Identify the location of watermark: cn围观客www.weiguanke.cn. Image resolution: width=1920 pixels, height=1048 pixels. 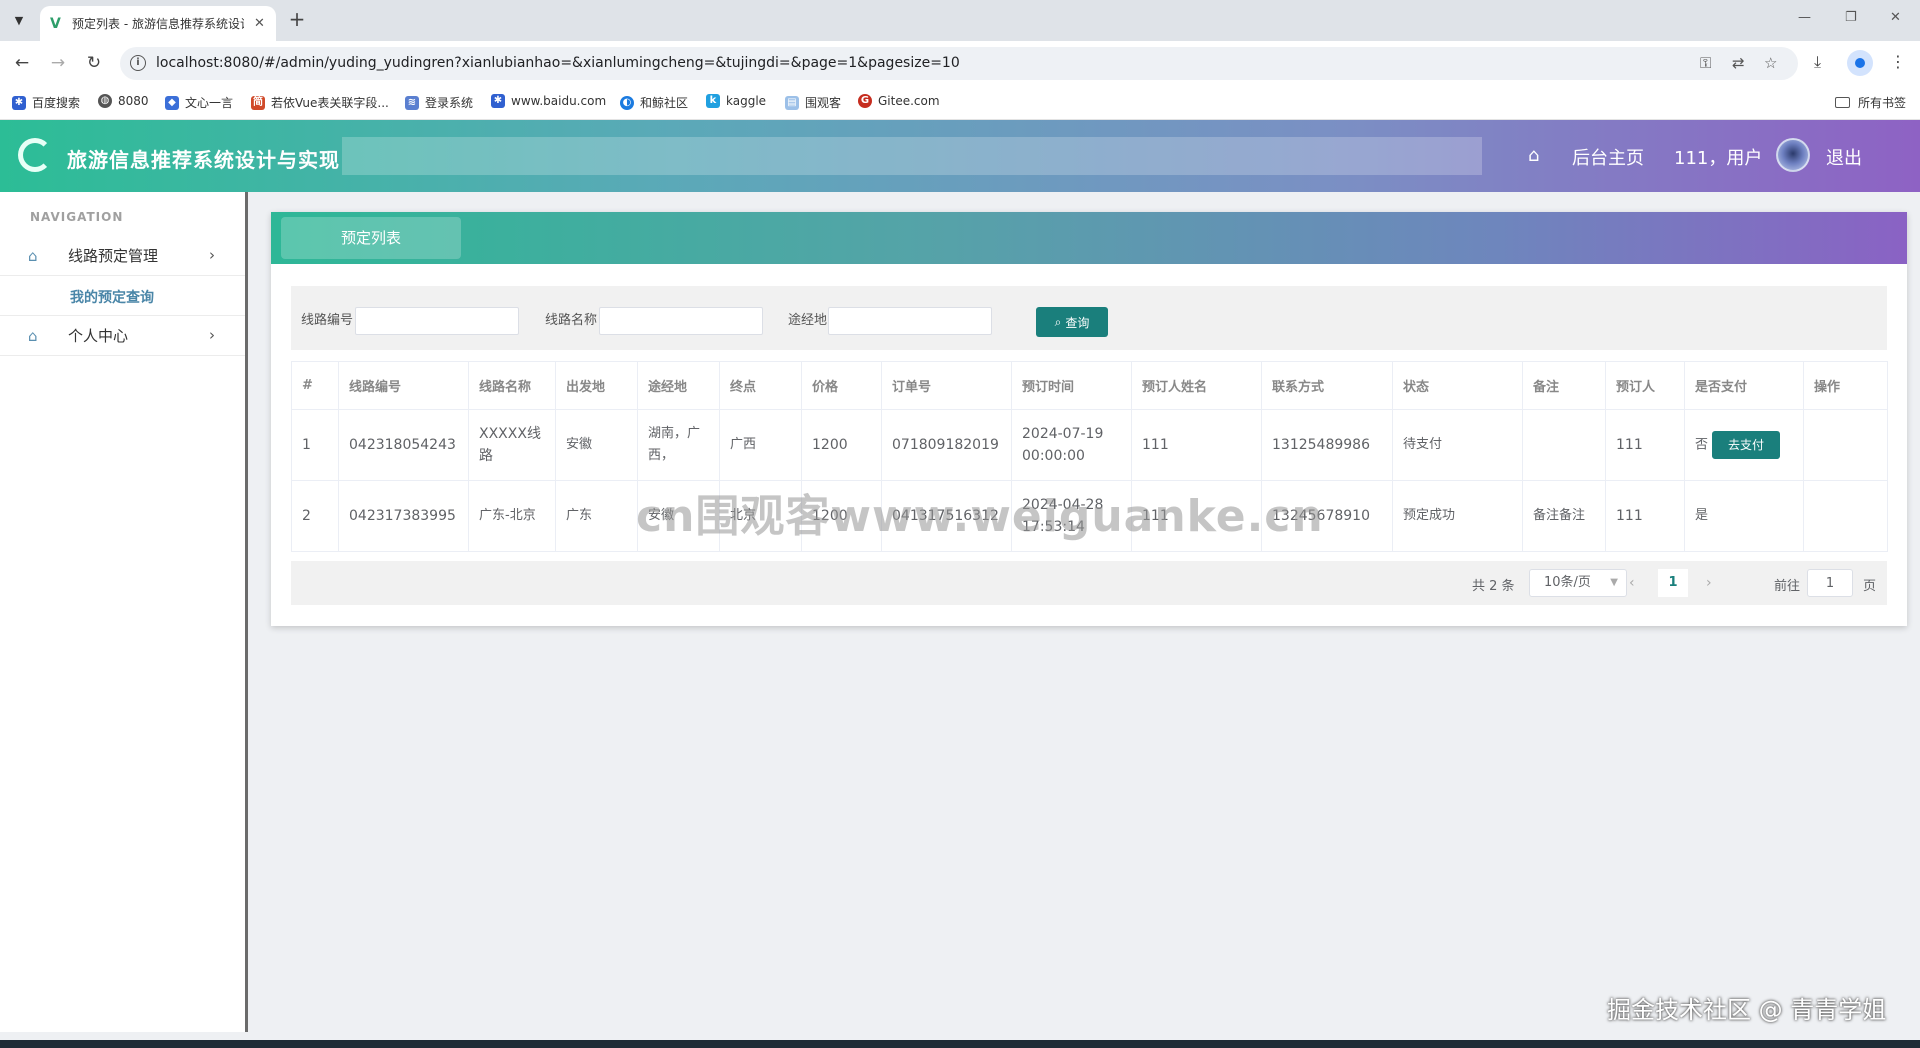
(980, 516).